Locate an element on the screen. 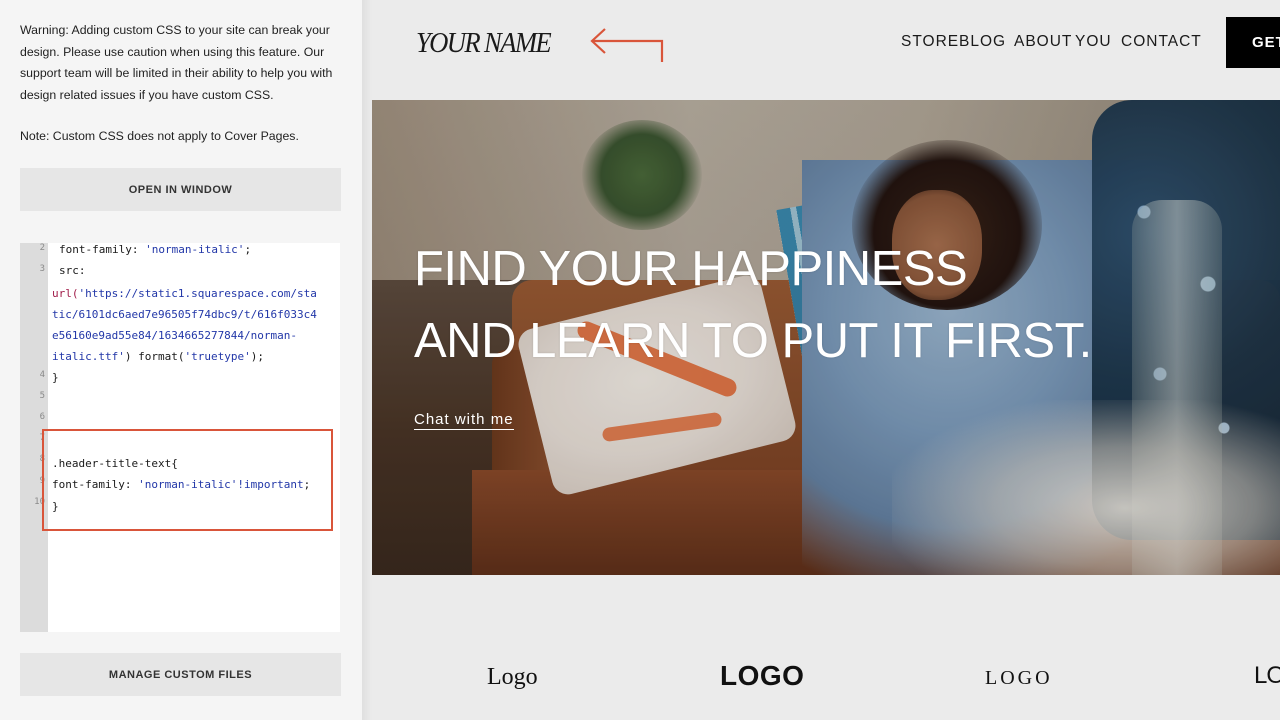 The height and width of the screenshot is (720, 1280). line-number: 2 is located at coordinates (42, 248).